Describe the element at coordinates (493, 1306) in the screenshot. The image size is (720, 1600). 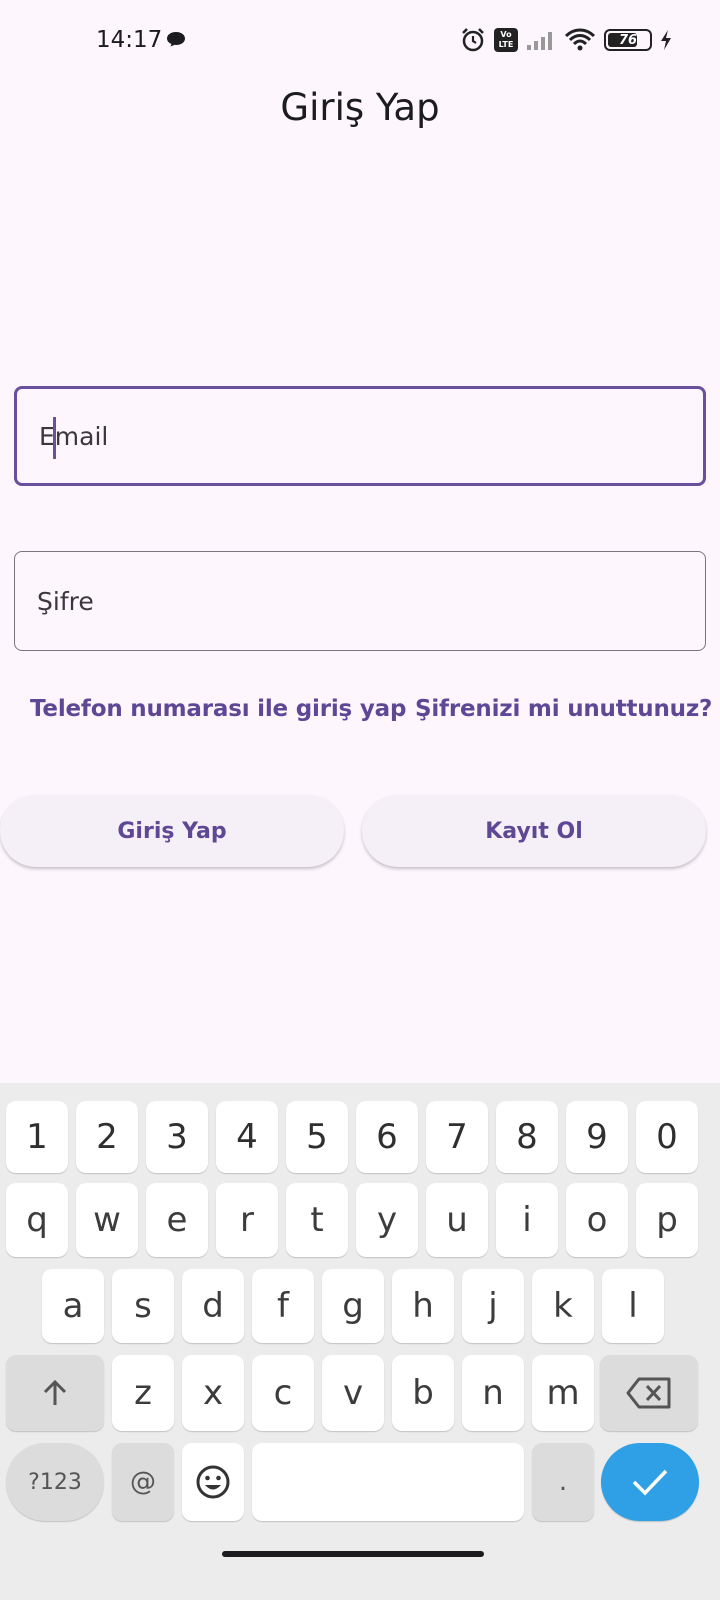
I see `letter-key: j` at that location.